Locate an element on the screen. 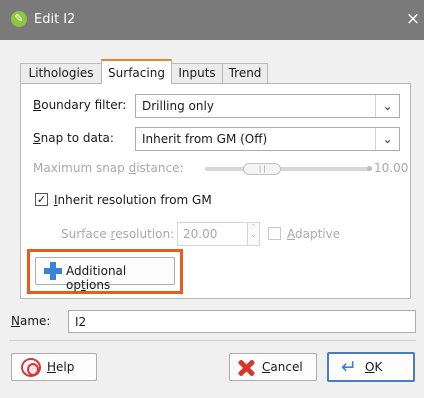  boundary-filter-value: Drilling only is located at coordinates (178, 106).